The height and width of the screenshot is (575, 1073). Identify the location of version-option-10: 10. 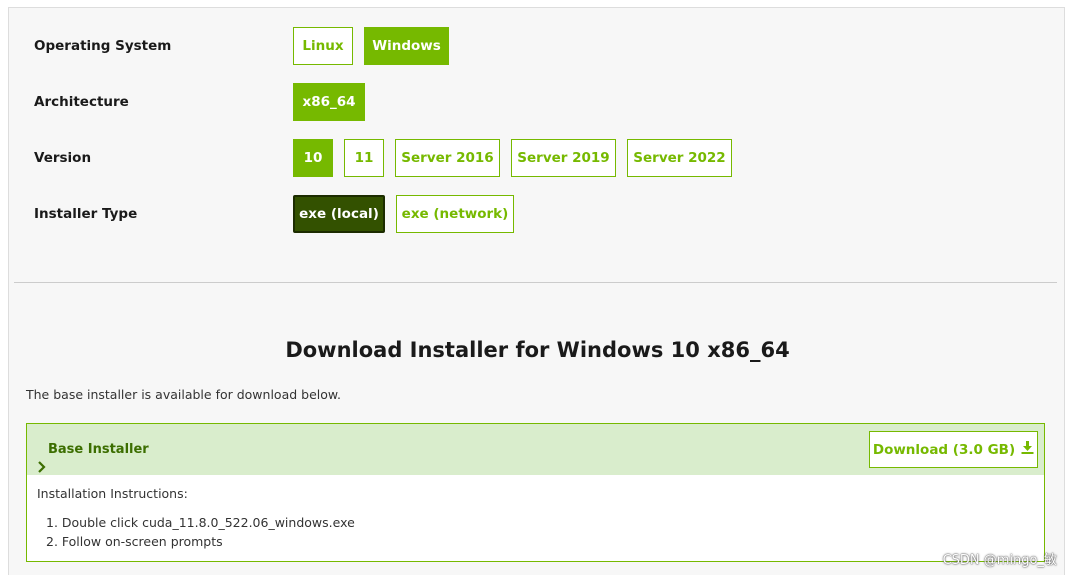
(313, 158).